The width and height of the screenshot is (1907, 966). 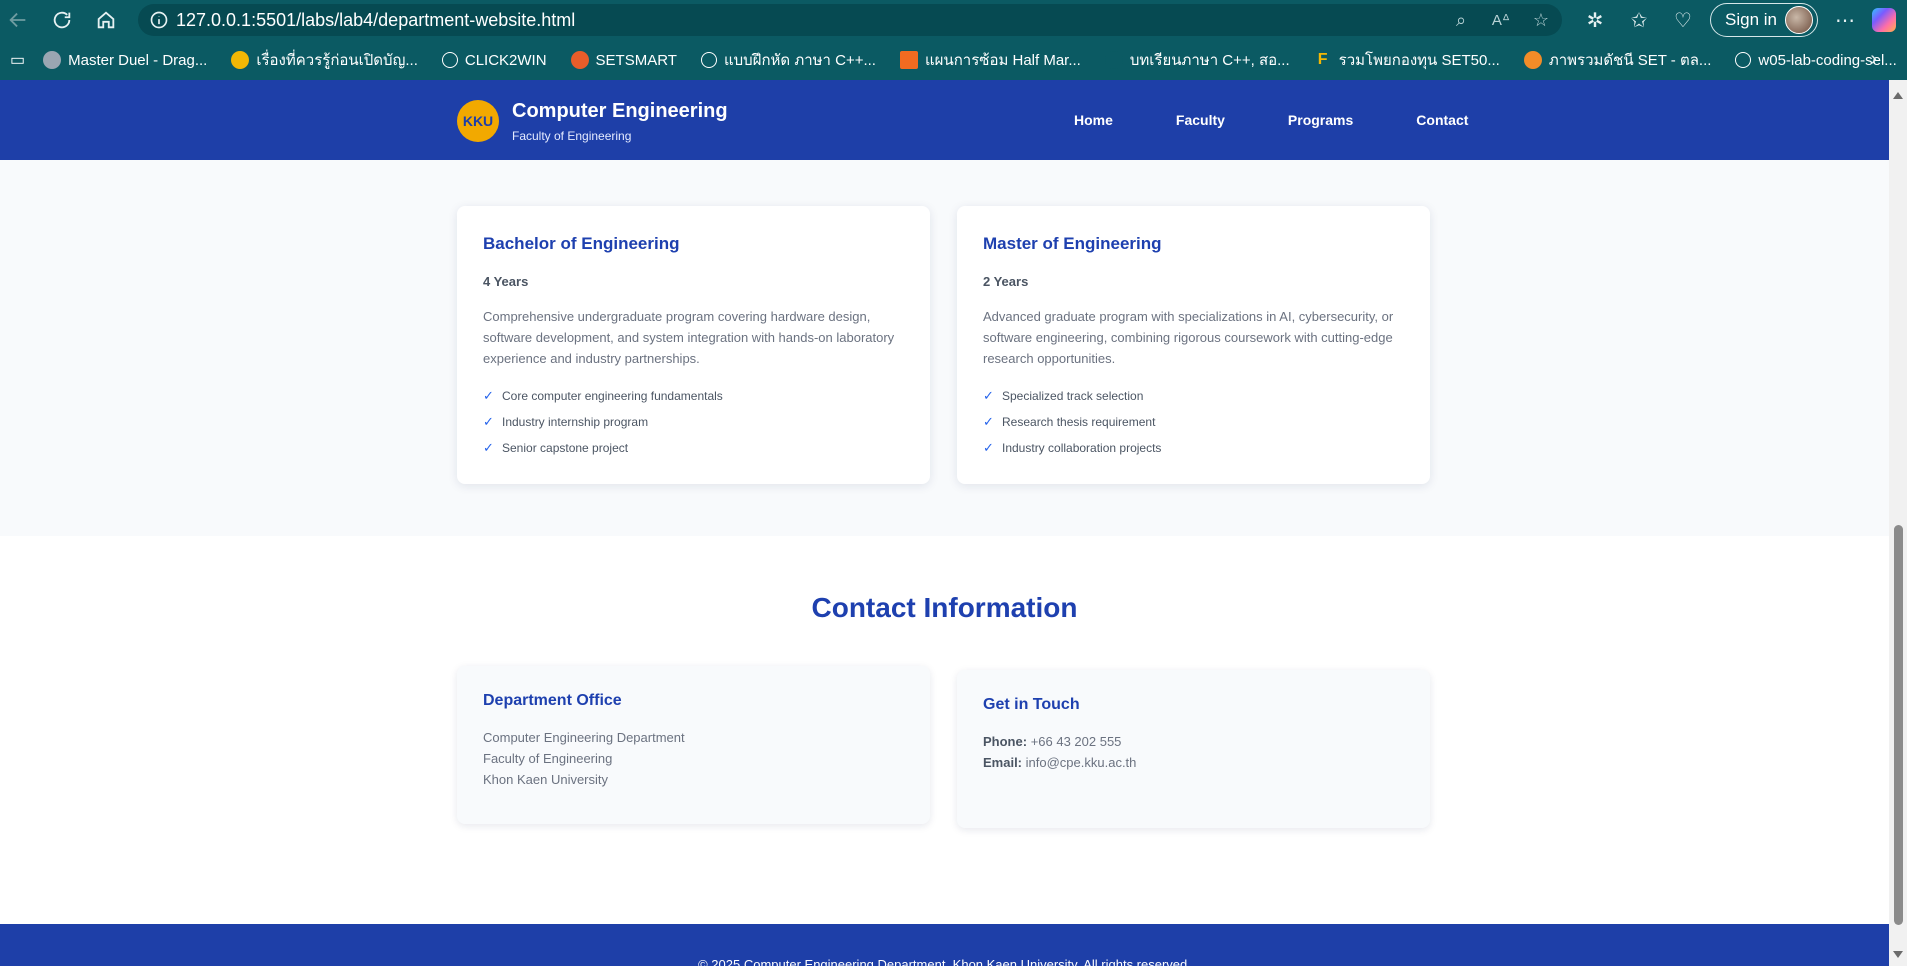 I want to click on nav-home: Home, so click(x=1093, y=120).